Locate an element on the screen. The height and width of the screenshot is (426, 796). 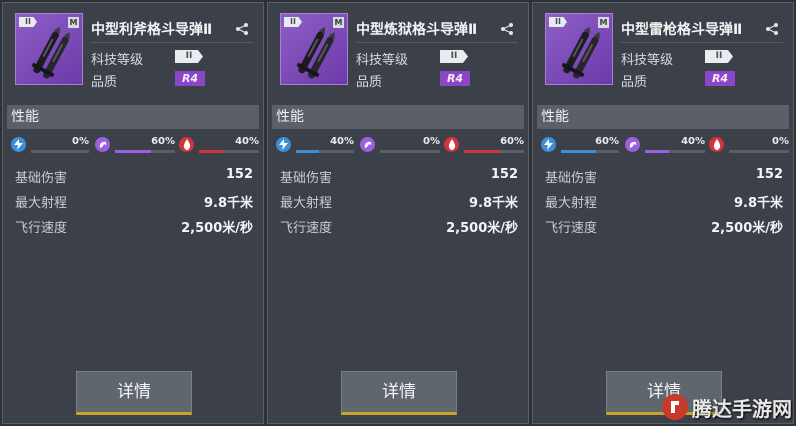
damage-type-row: 40% 0% 60% is located at coordinates (400, 145).